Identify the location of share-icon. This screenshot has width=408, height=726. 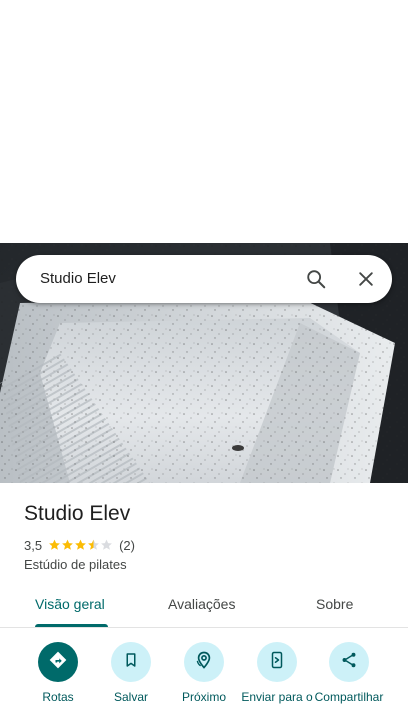
(349, 662).